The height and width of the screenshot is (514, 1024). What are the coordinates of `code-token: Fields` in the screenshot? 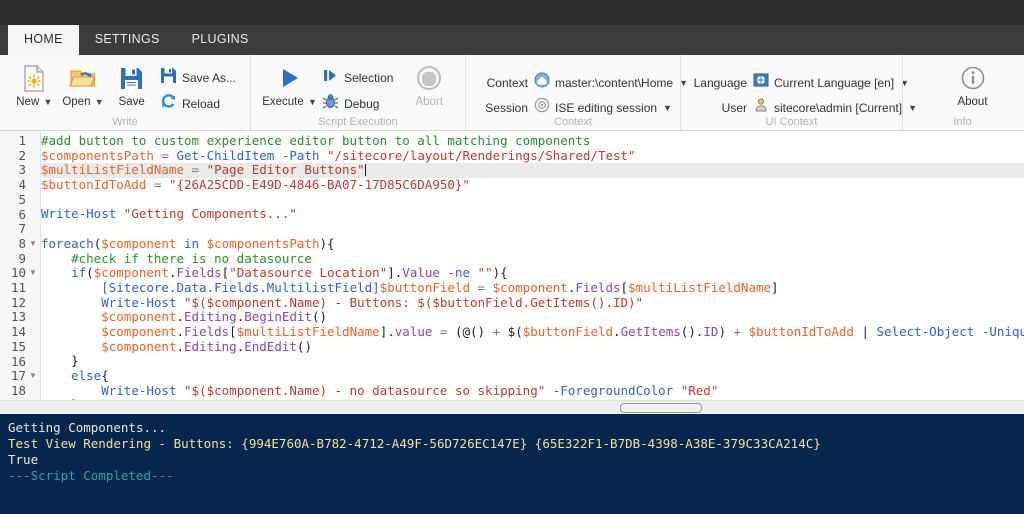 It's located at (199, 273).